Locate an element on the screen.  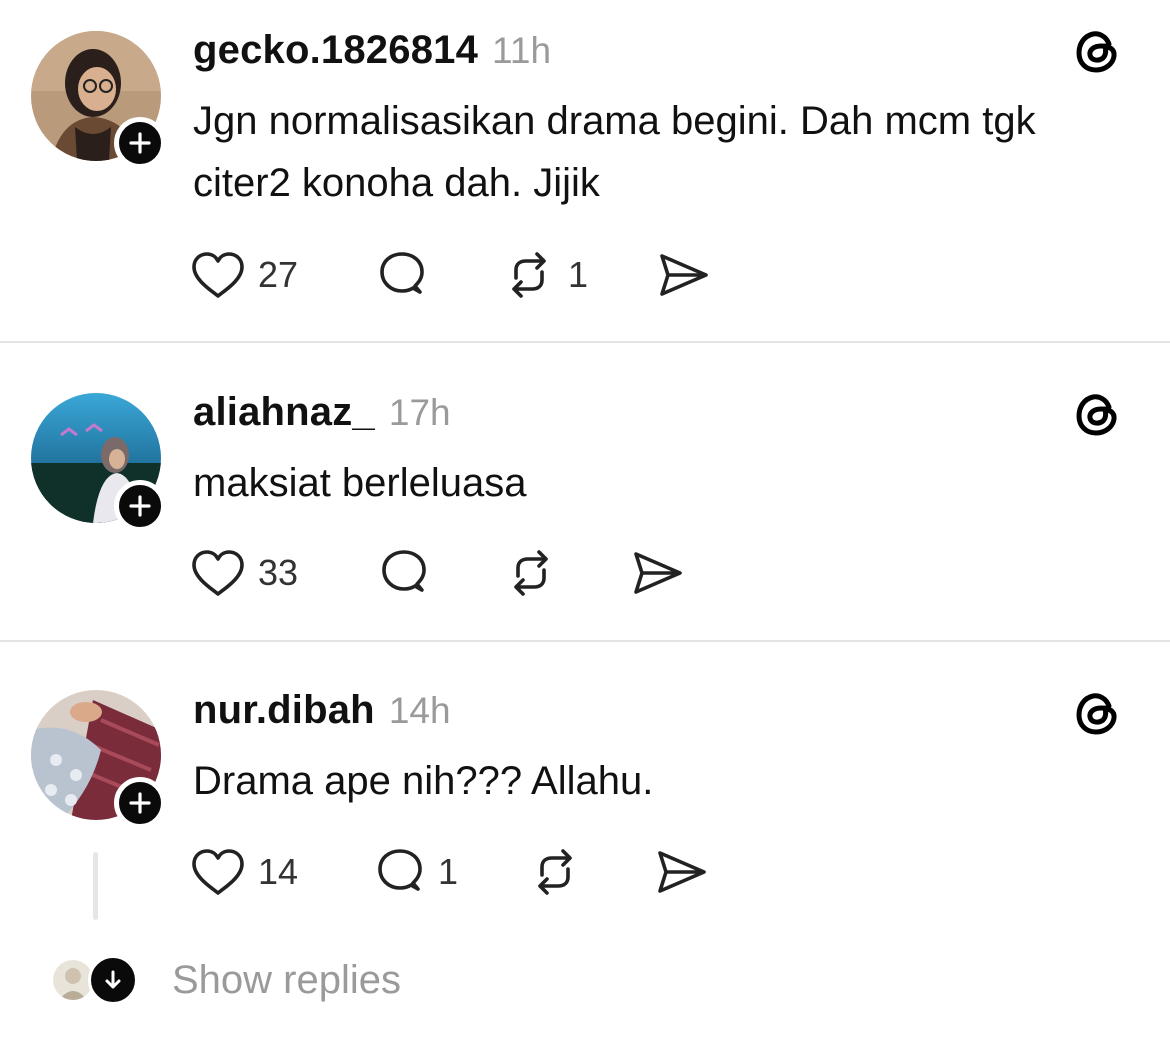
like-button: 14 is located at coordinates (244, 872).